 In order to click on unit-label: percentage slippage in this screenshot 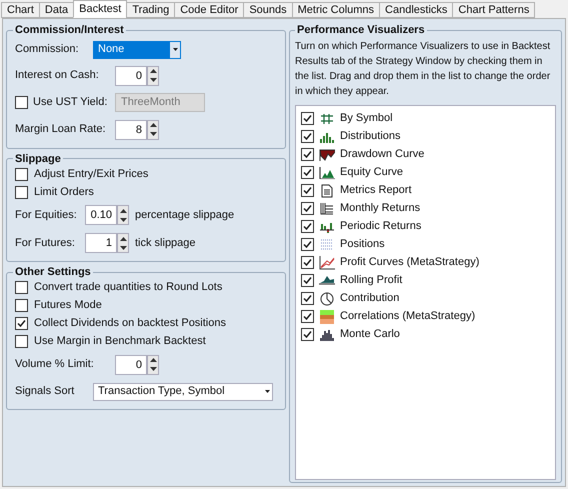, I will do `click(184, 215)`.